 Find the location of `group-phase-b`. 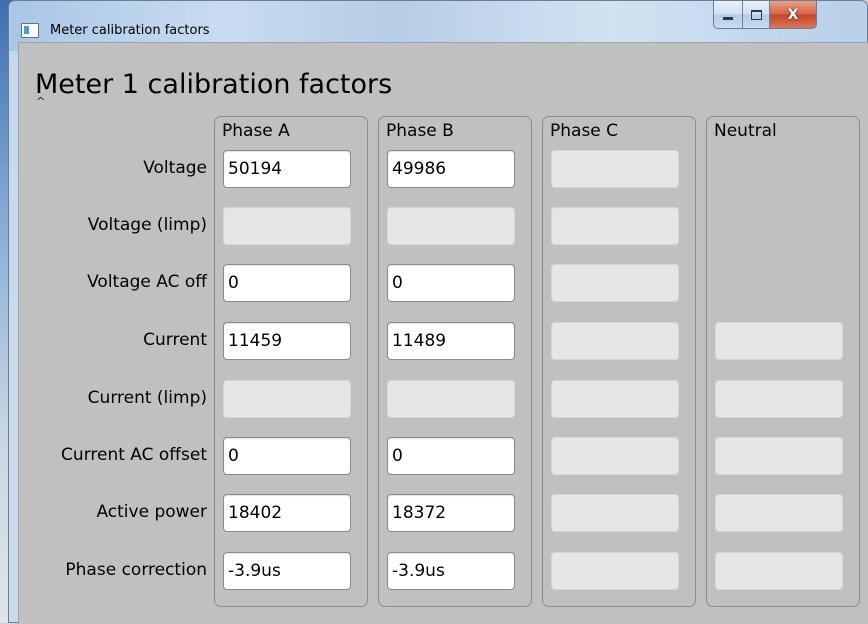

group-phase-b is located at coordinates (455, 361).